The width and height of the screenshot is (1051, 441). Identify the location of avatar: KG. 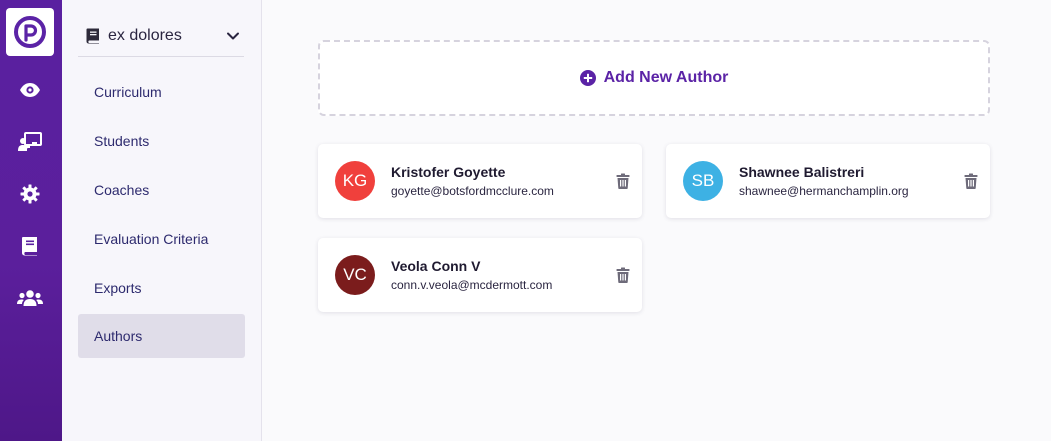
(355, 181).